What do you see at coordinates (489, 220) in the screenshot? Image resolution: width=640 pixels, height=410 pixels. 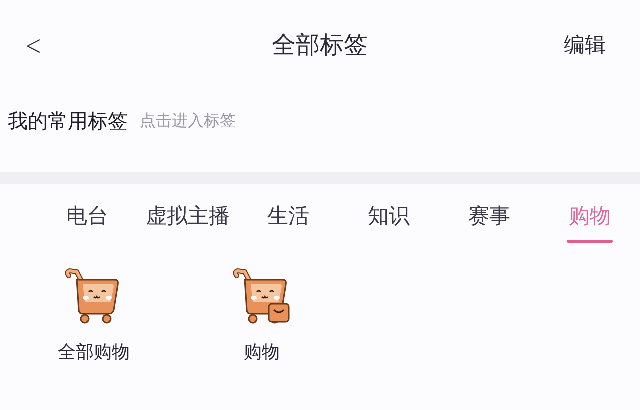 I see `category-tab: 赛事` at bounding box center [489, 220].